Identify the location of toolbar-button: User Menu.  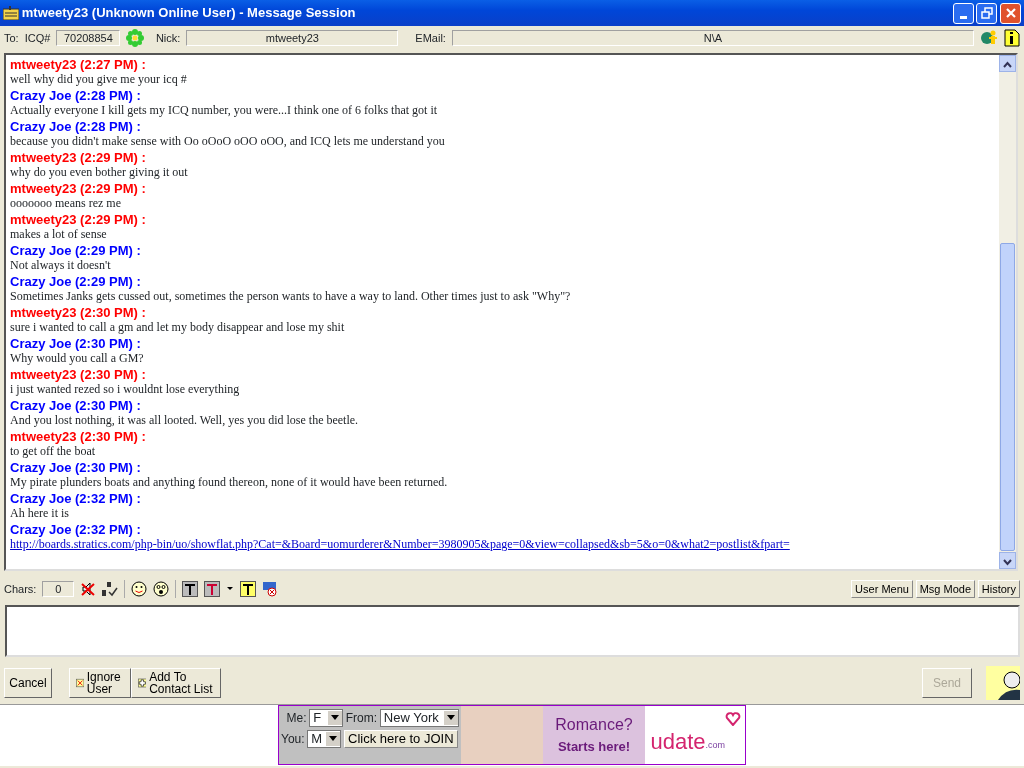
(882, 588).